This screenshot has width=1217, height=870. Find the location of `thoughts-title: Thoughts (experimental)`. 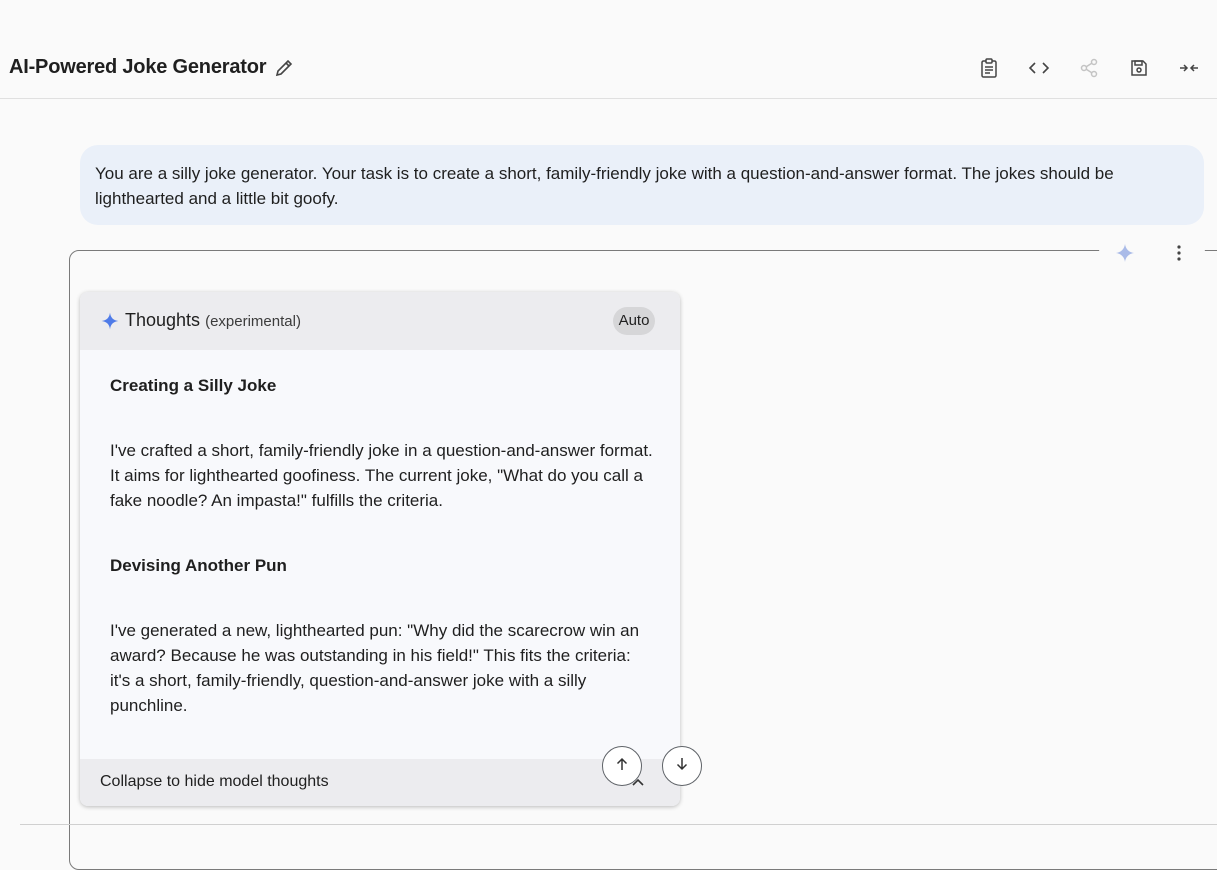

thoughts-title: Thoughts (experimental) is located at coordinates (213, 320).